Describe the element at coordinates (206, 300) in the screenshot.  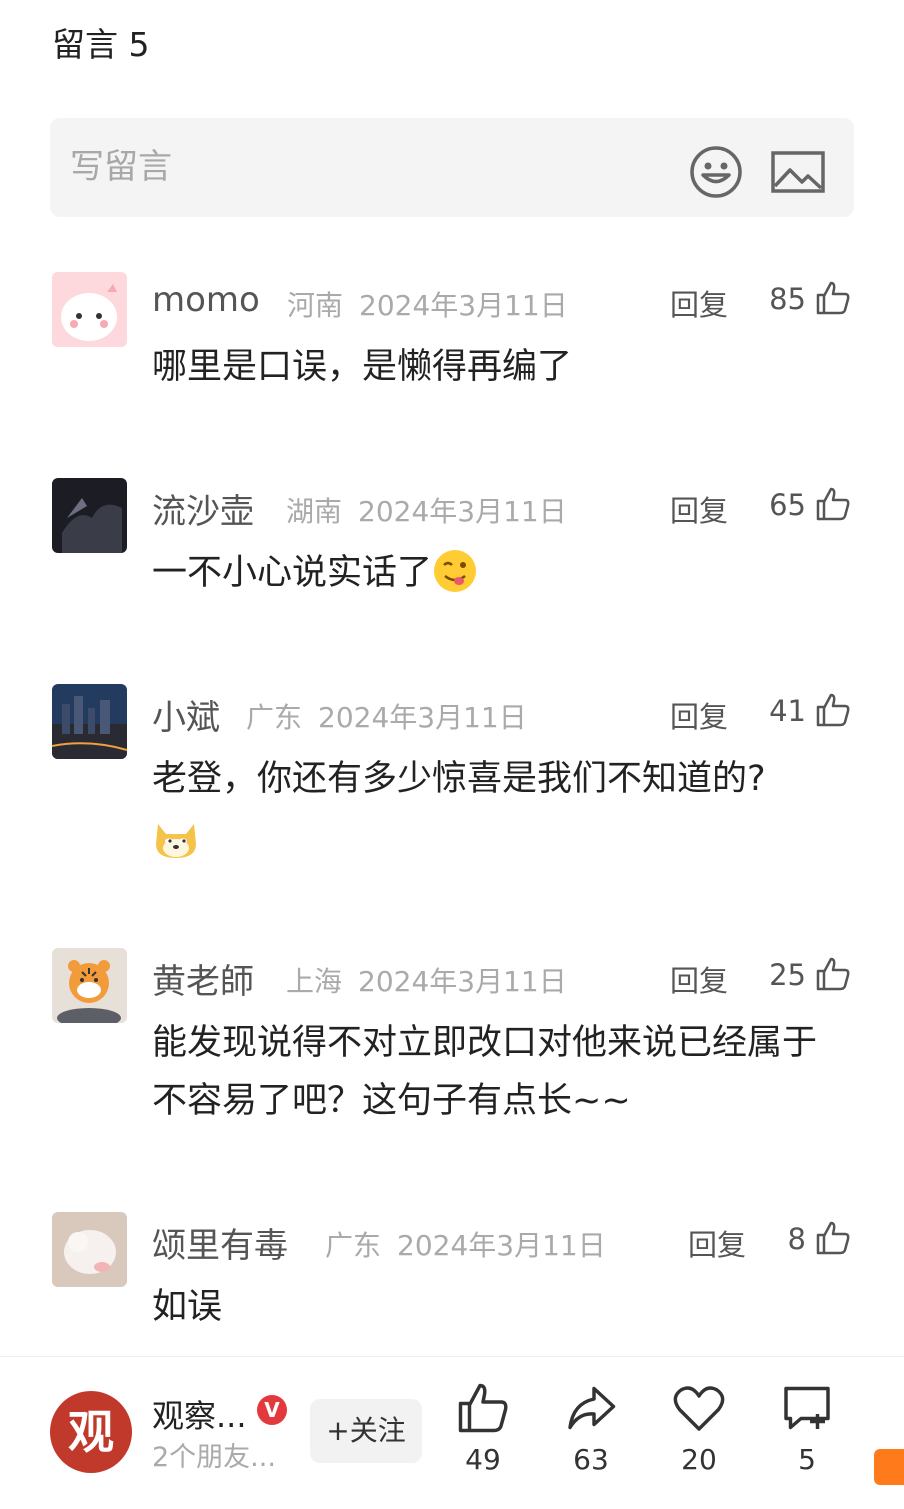
I see `comment-author: momo` at that location.